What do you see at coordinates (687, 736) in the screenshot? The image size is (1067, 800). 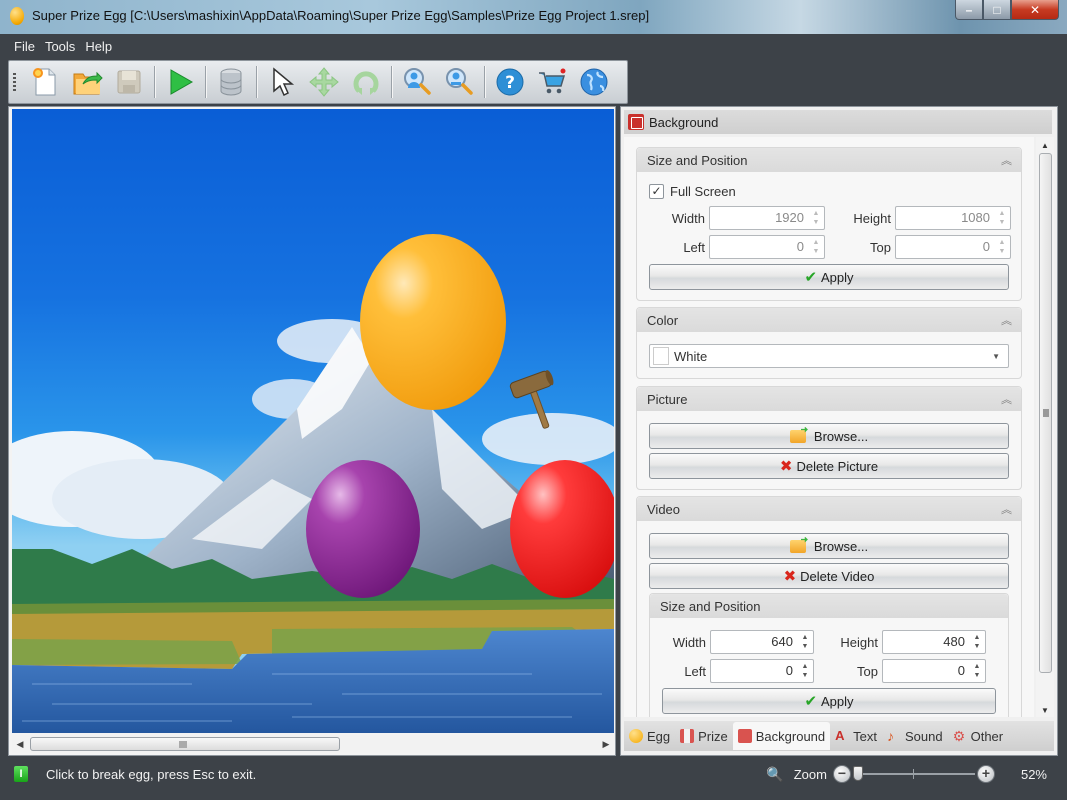 I see `gift-icon` at bounding box center [687, 736].